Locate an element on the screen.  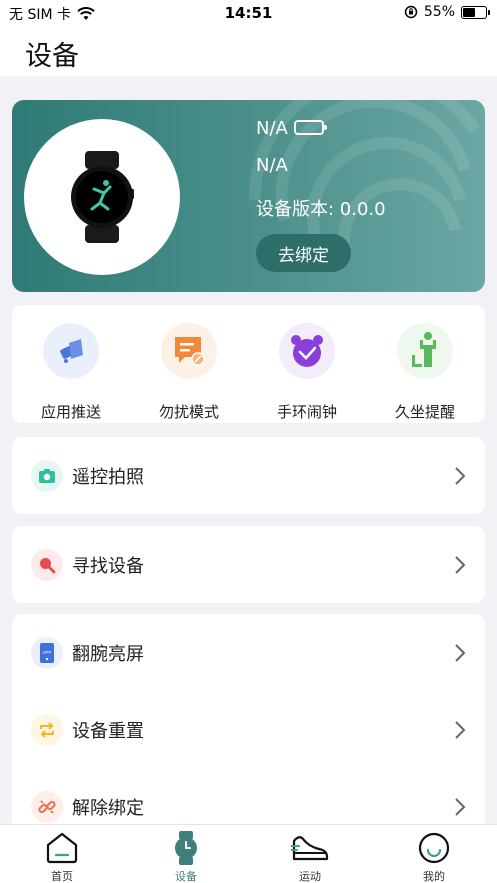
sedentary-reminder-icon is located at coordinates (425, 351).